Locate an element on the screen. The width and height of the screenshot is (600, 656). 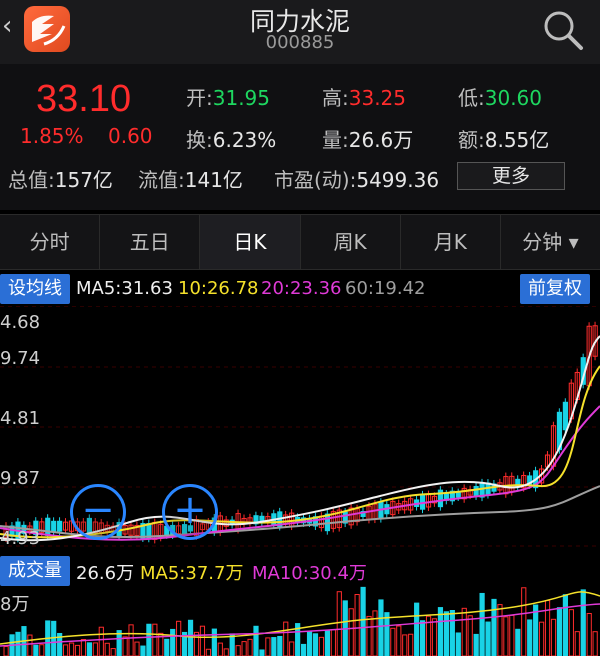
high-price: 高:33.25 is located at coordinates (364, 98).